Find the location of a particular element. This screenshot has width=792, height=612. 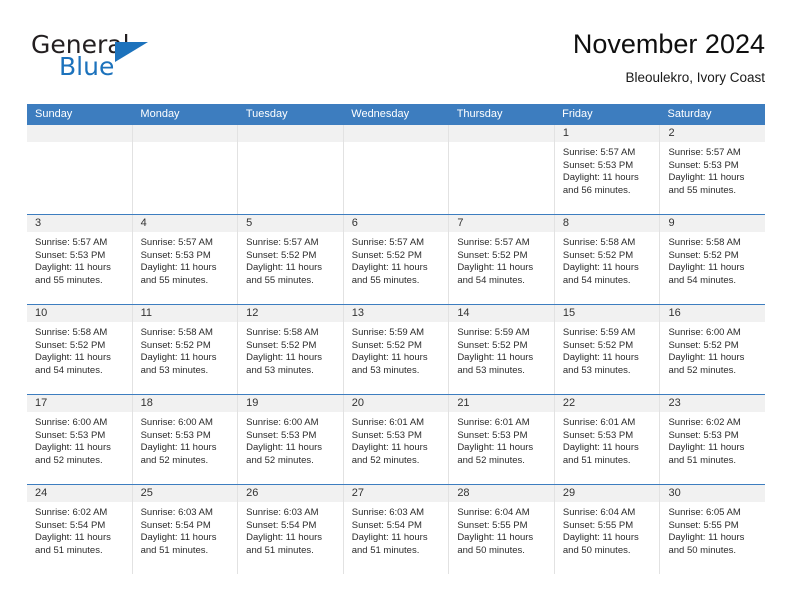

weekday-header-tuesday: Tuesday is located at coordinates (266, 114).